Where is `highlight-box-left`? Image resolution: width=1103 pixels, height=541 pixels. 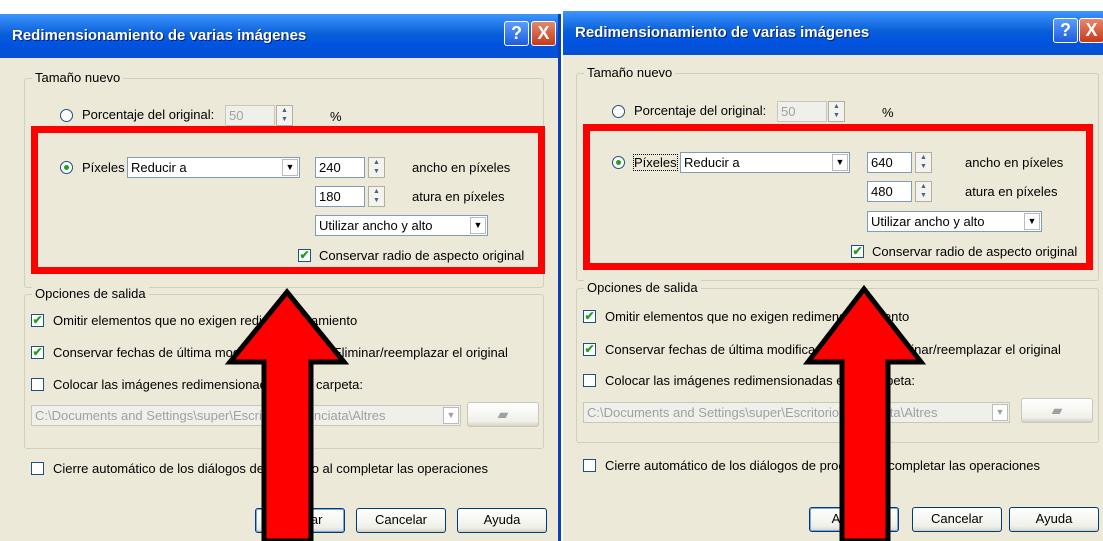 highlight-box-left is located at coordinates (288, 200).